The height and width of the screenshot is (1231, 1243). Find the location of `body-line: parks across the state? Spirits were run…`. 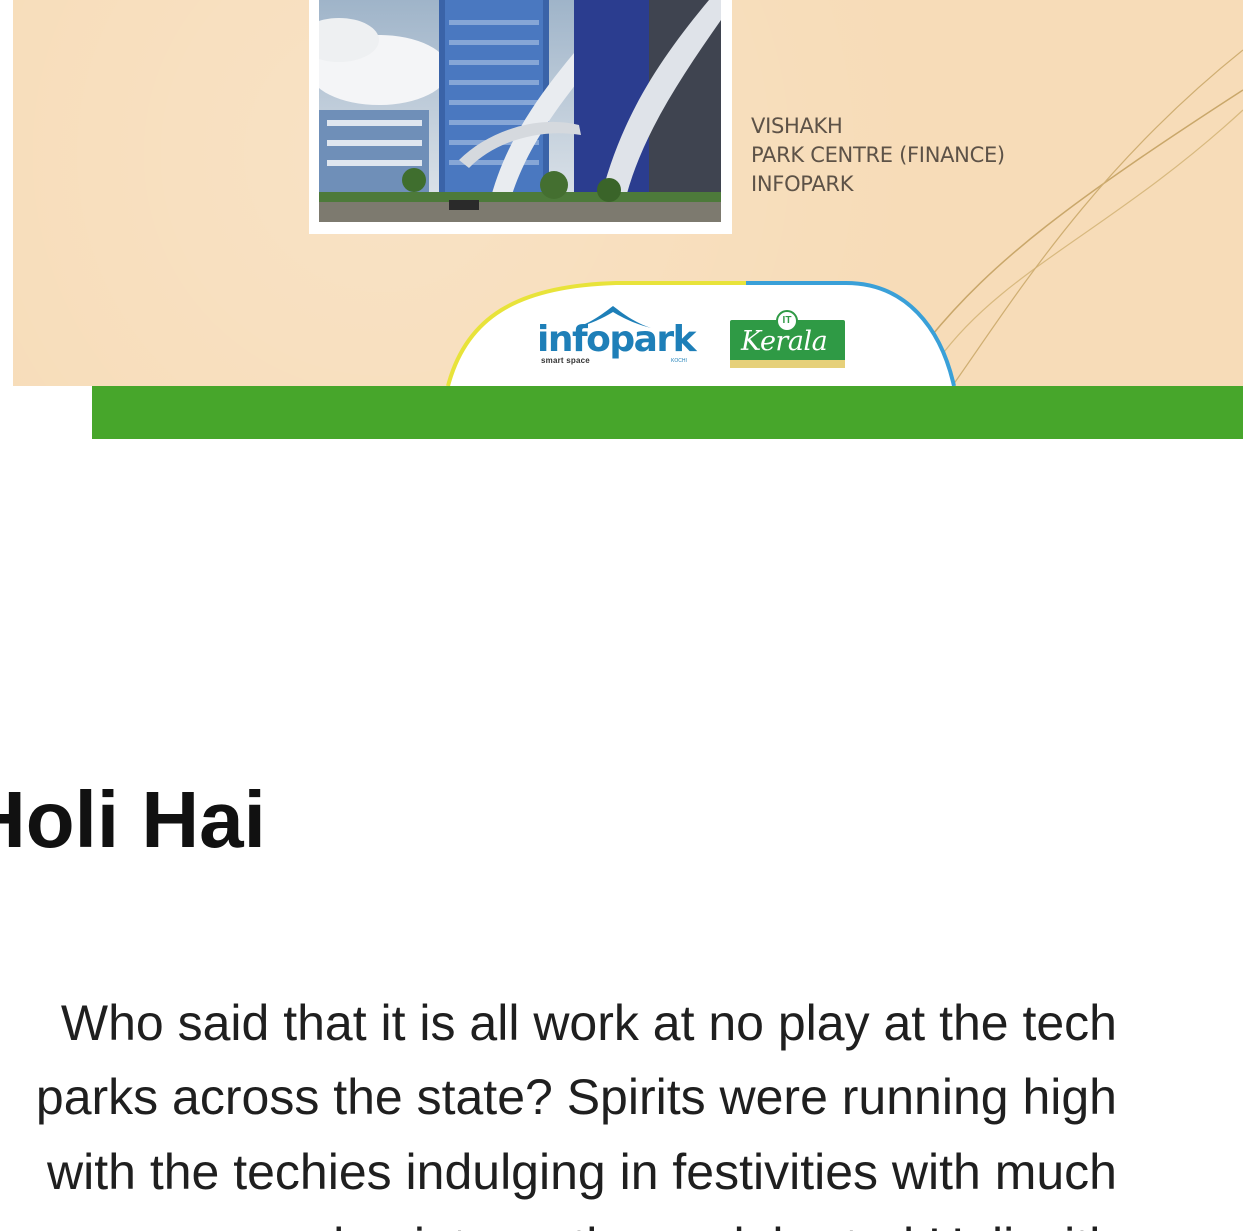

body-line: parks across the state? Spirits were run… is located at coordinates (576, 1097).